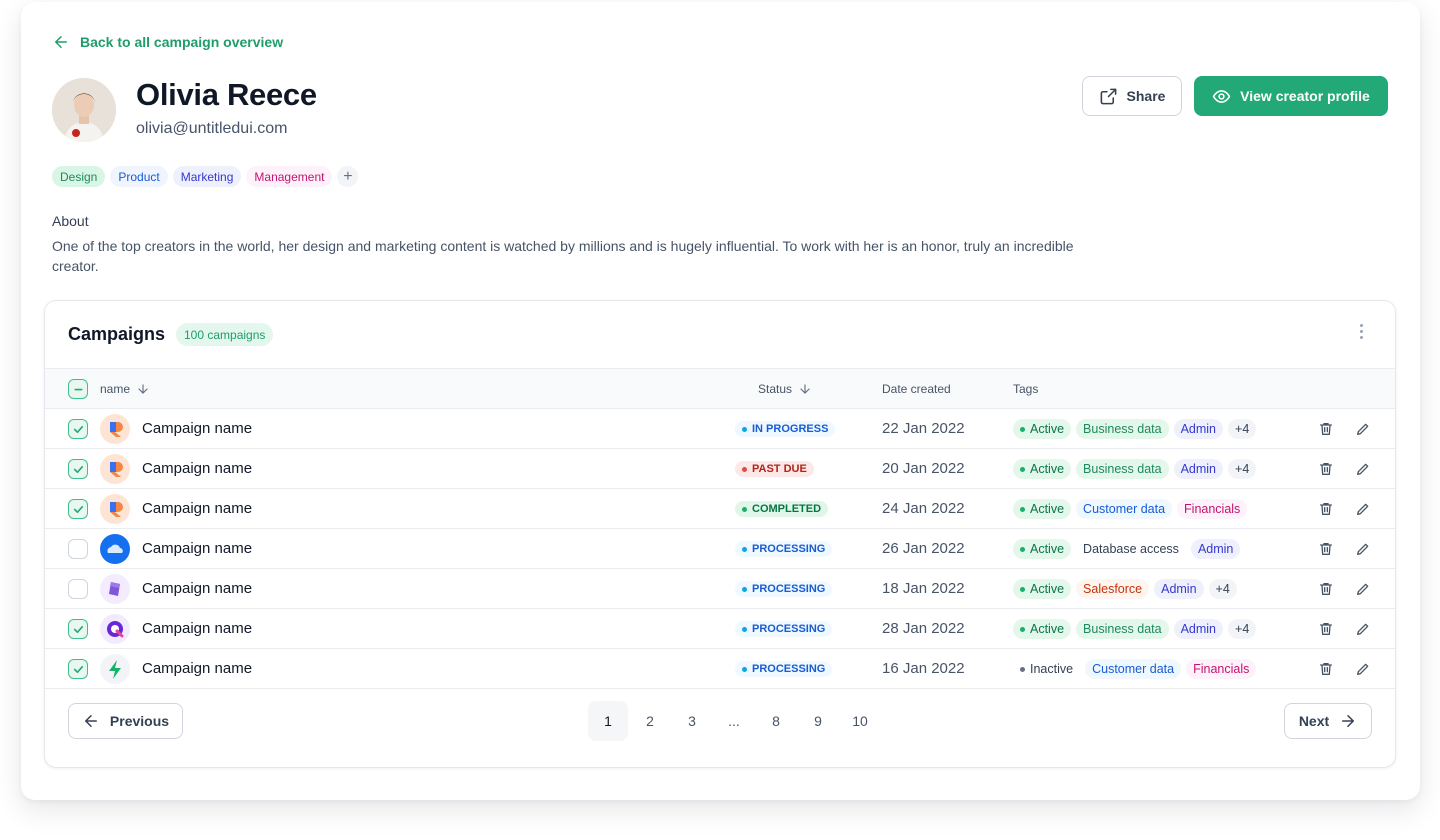 This screenshot has height=840, width=1440. What do you see at coordinates (650, 721) in the screenshot?
I see `page-2-button: 2` at bounding box center [650, 721].